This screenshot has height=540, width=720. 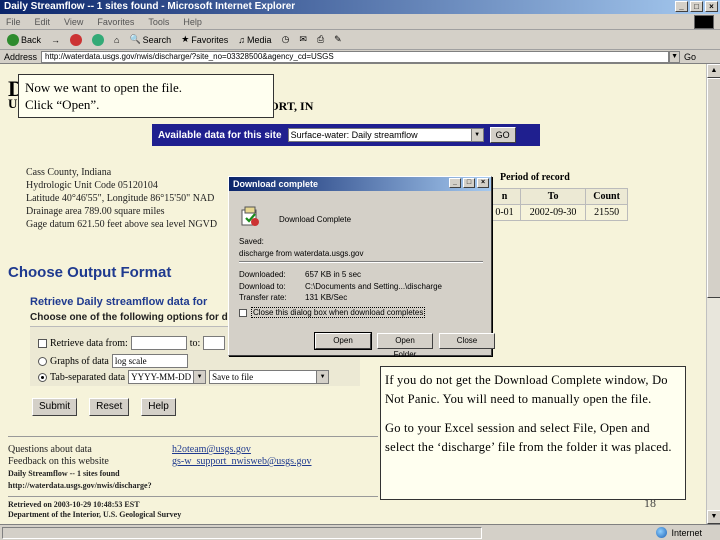 What do you see at coordinates (193, 436) in the screenshot?
I see `footer-divider` at bounding box center [193, 436].